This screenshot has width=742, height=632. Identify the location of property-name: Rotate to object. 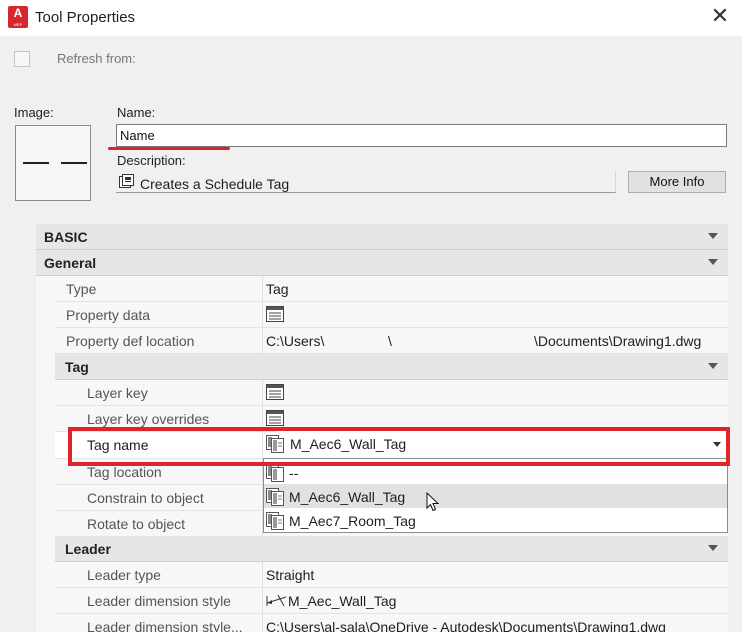
(136, 524).